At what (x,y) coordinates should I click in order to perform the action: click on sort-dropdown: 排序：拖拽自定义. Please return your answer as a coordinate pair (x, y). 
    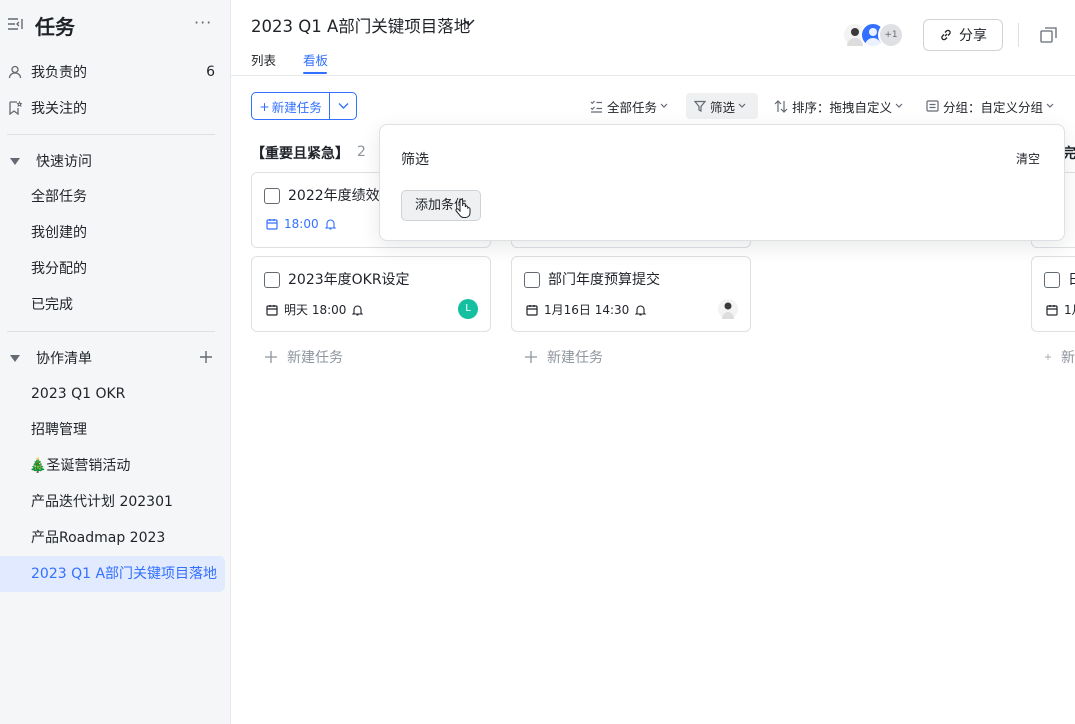
    Looking at the image, I should click on (840, 106).